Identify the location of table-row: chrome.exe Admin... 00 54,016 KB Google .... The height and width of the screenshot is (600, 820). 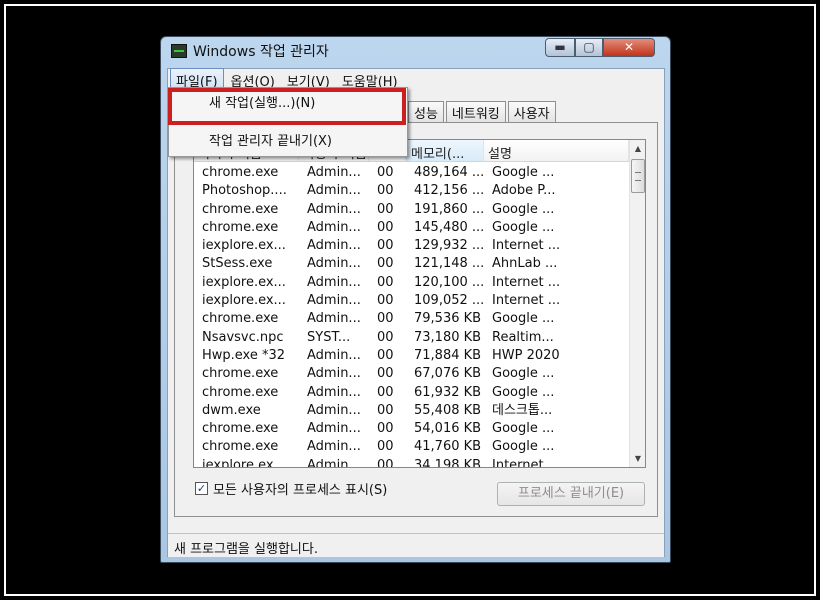
(411, 429).